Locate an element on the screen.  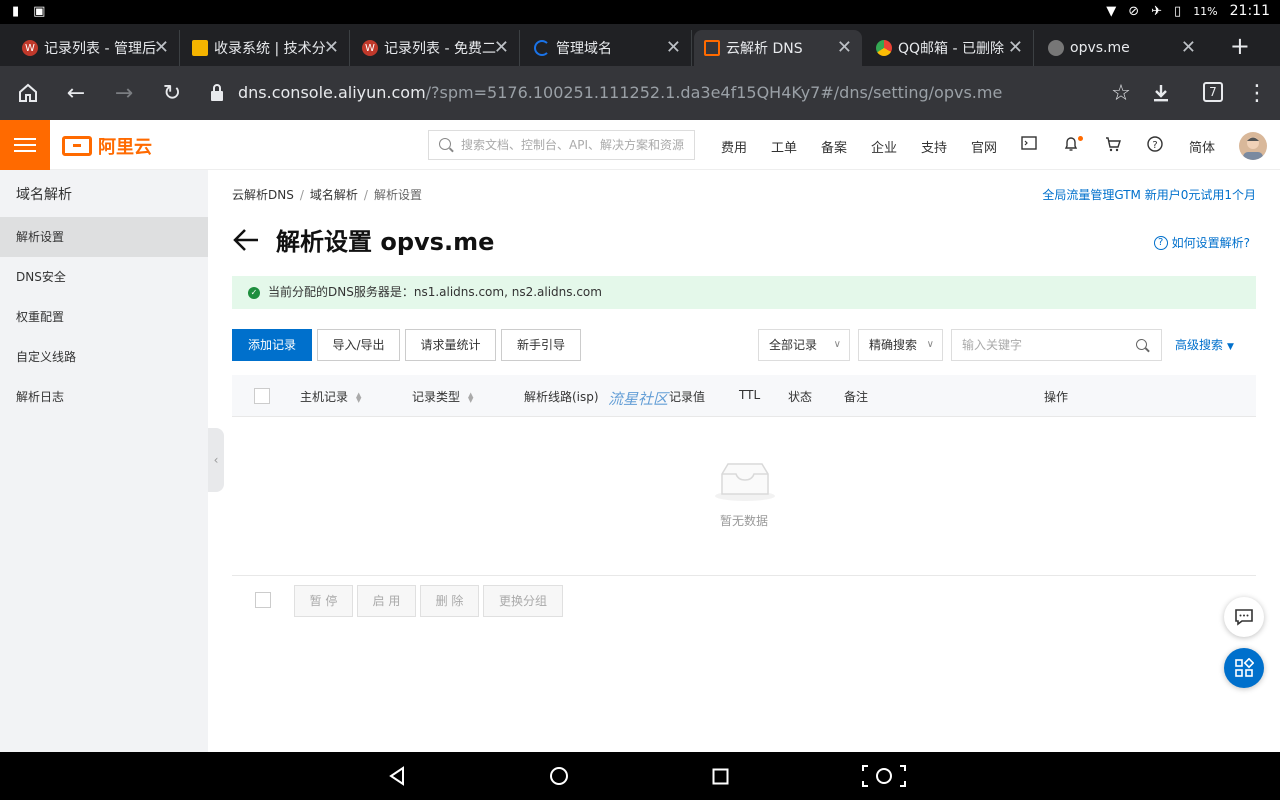
request-stats-button: 请求量统计 is located at coordinates (450, 345).